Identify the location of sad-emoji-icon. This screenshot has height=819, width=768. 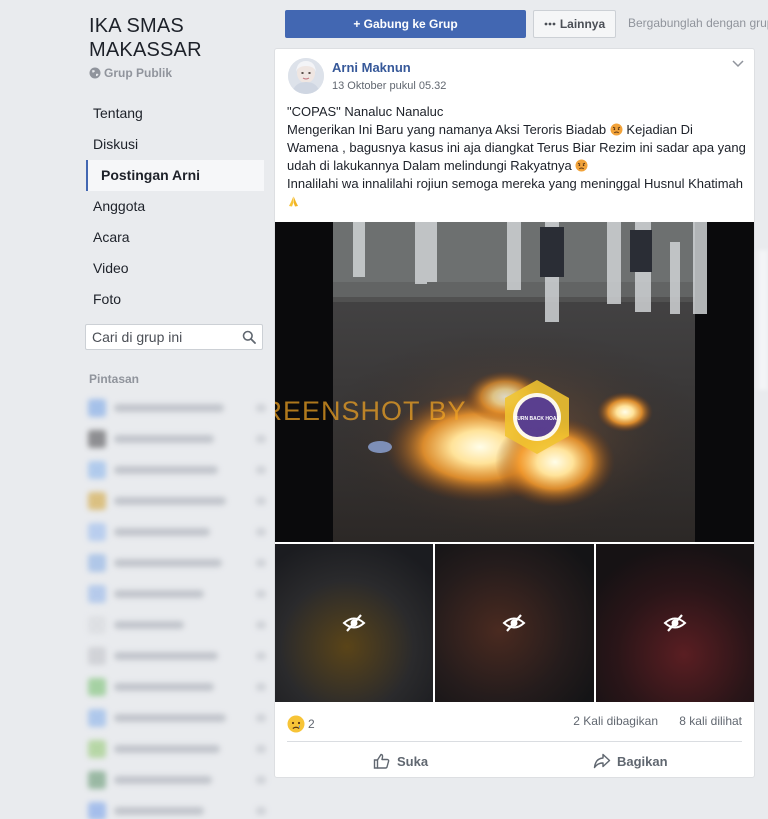
(296, 724).